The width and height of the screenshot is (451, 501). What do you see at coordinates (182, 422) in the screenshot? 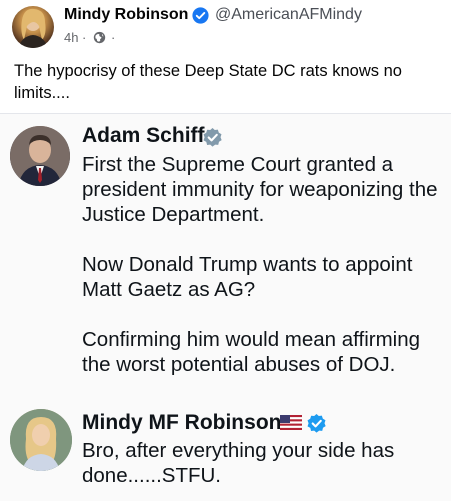
I see `reply-author-name: Mindy MF Robinson` at bounding box center [182, 422].